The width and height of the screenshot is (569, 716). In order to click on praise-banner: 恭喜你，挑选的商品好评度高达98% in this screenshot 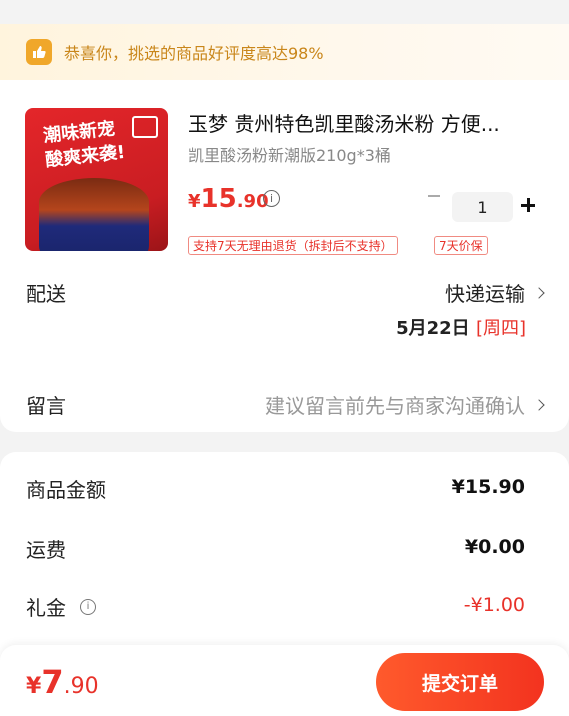, I will do `click(284, 52)`.